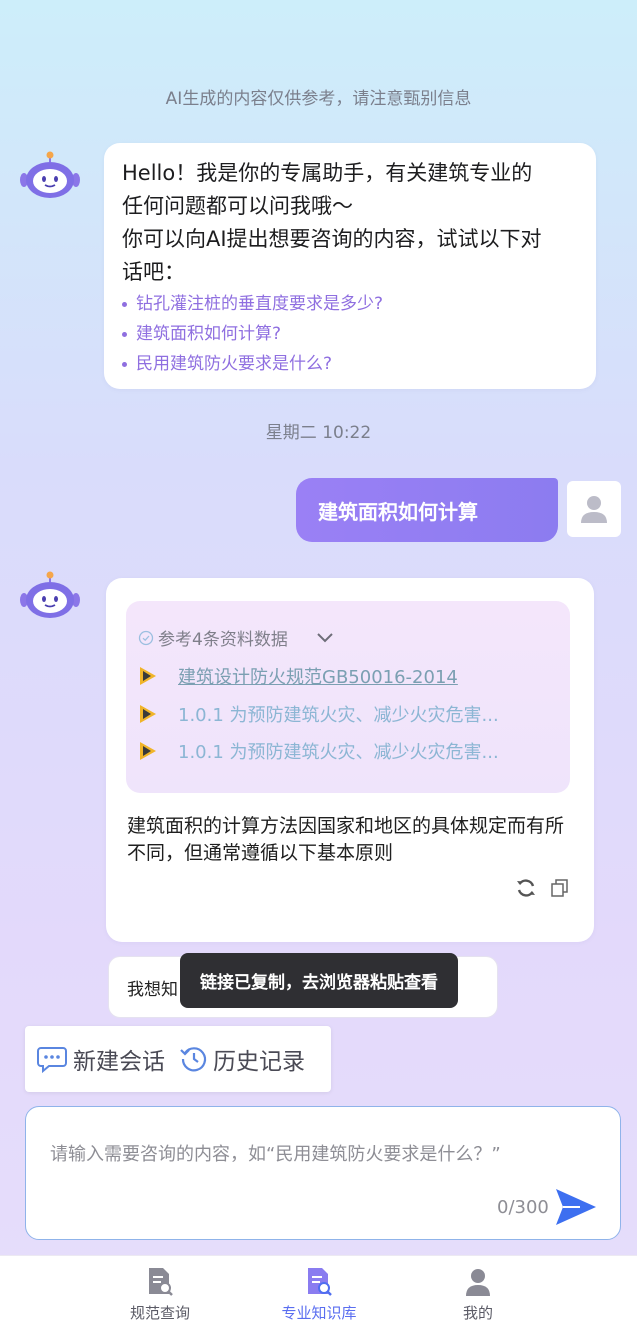 The width and height of the screenshot is (637, 1344). I want to click on copied-toast: 链接已复制，去浏览器粘贴查看, so click(319, 980).